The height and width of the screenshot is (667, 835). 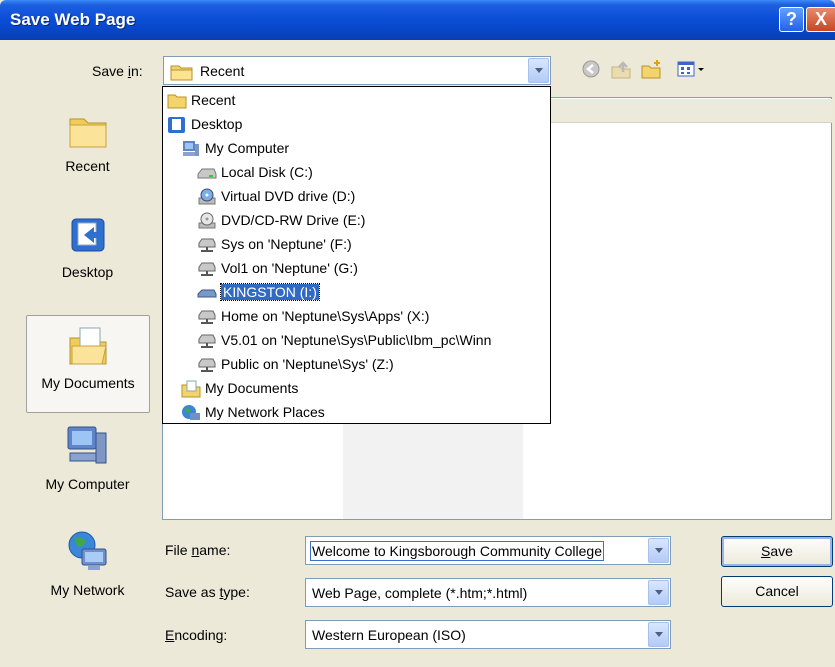 What do you see at coordinates (87, 272) in the screenshot?
I see `place-label: Desktop` at bounding box center [87, 272].